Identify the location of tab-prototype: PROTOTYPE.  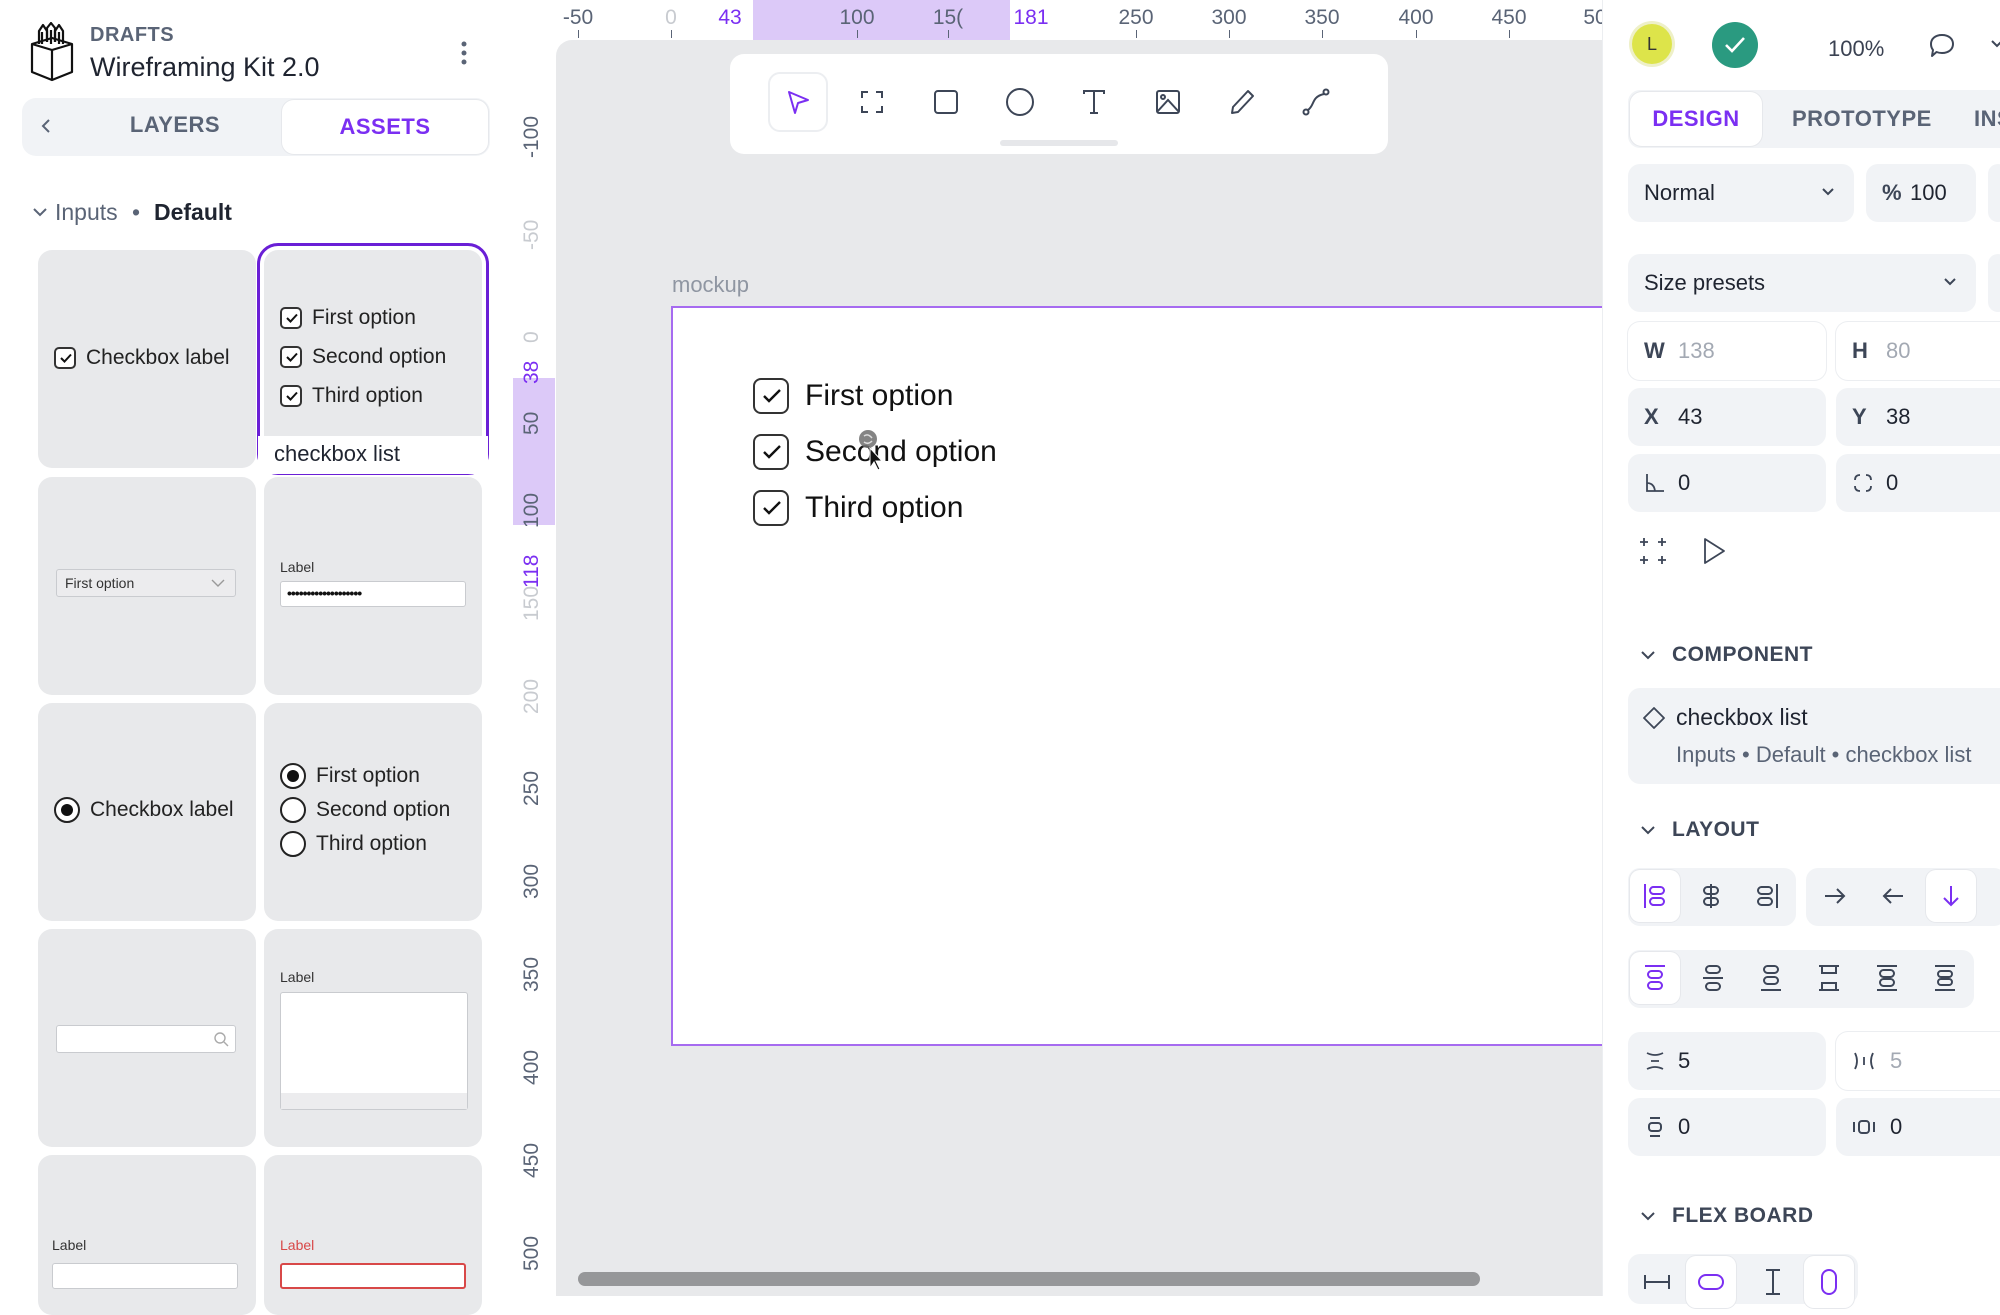
(1862, 119).